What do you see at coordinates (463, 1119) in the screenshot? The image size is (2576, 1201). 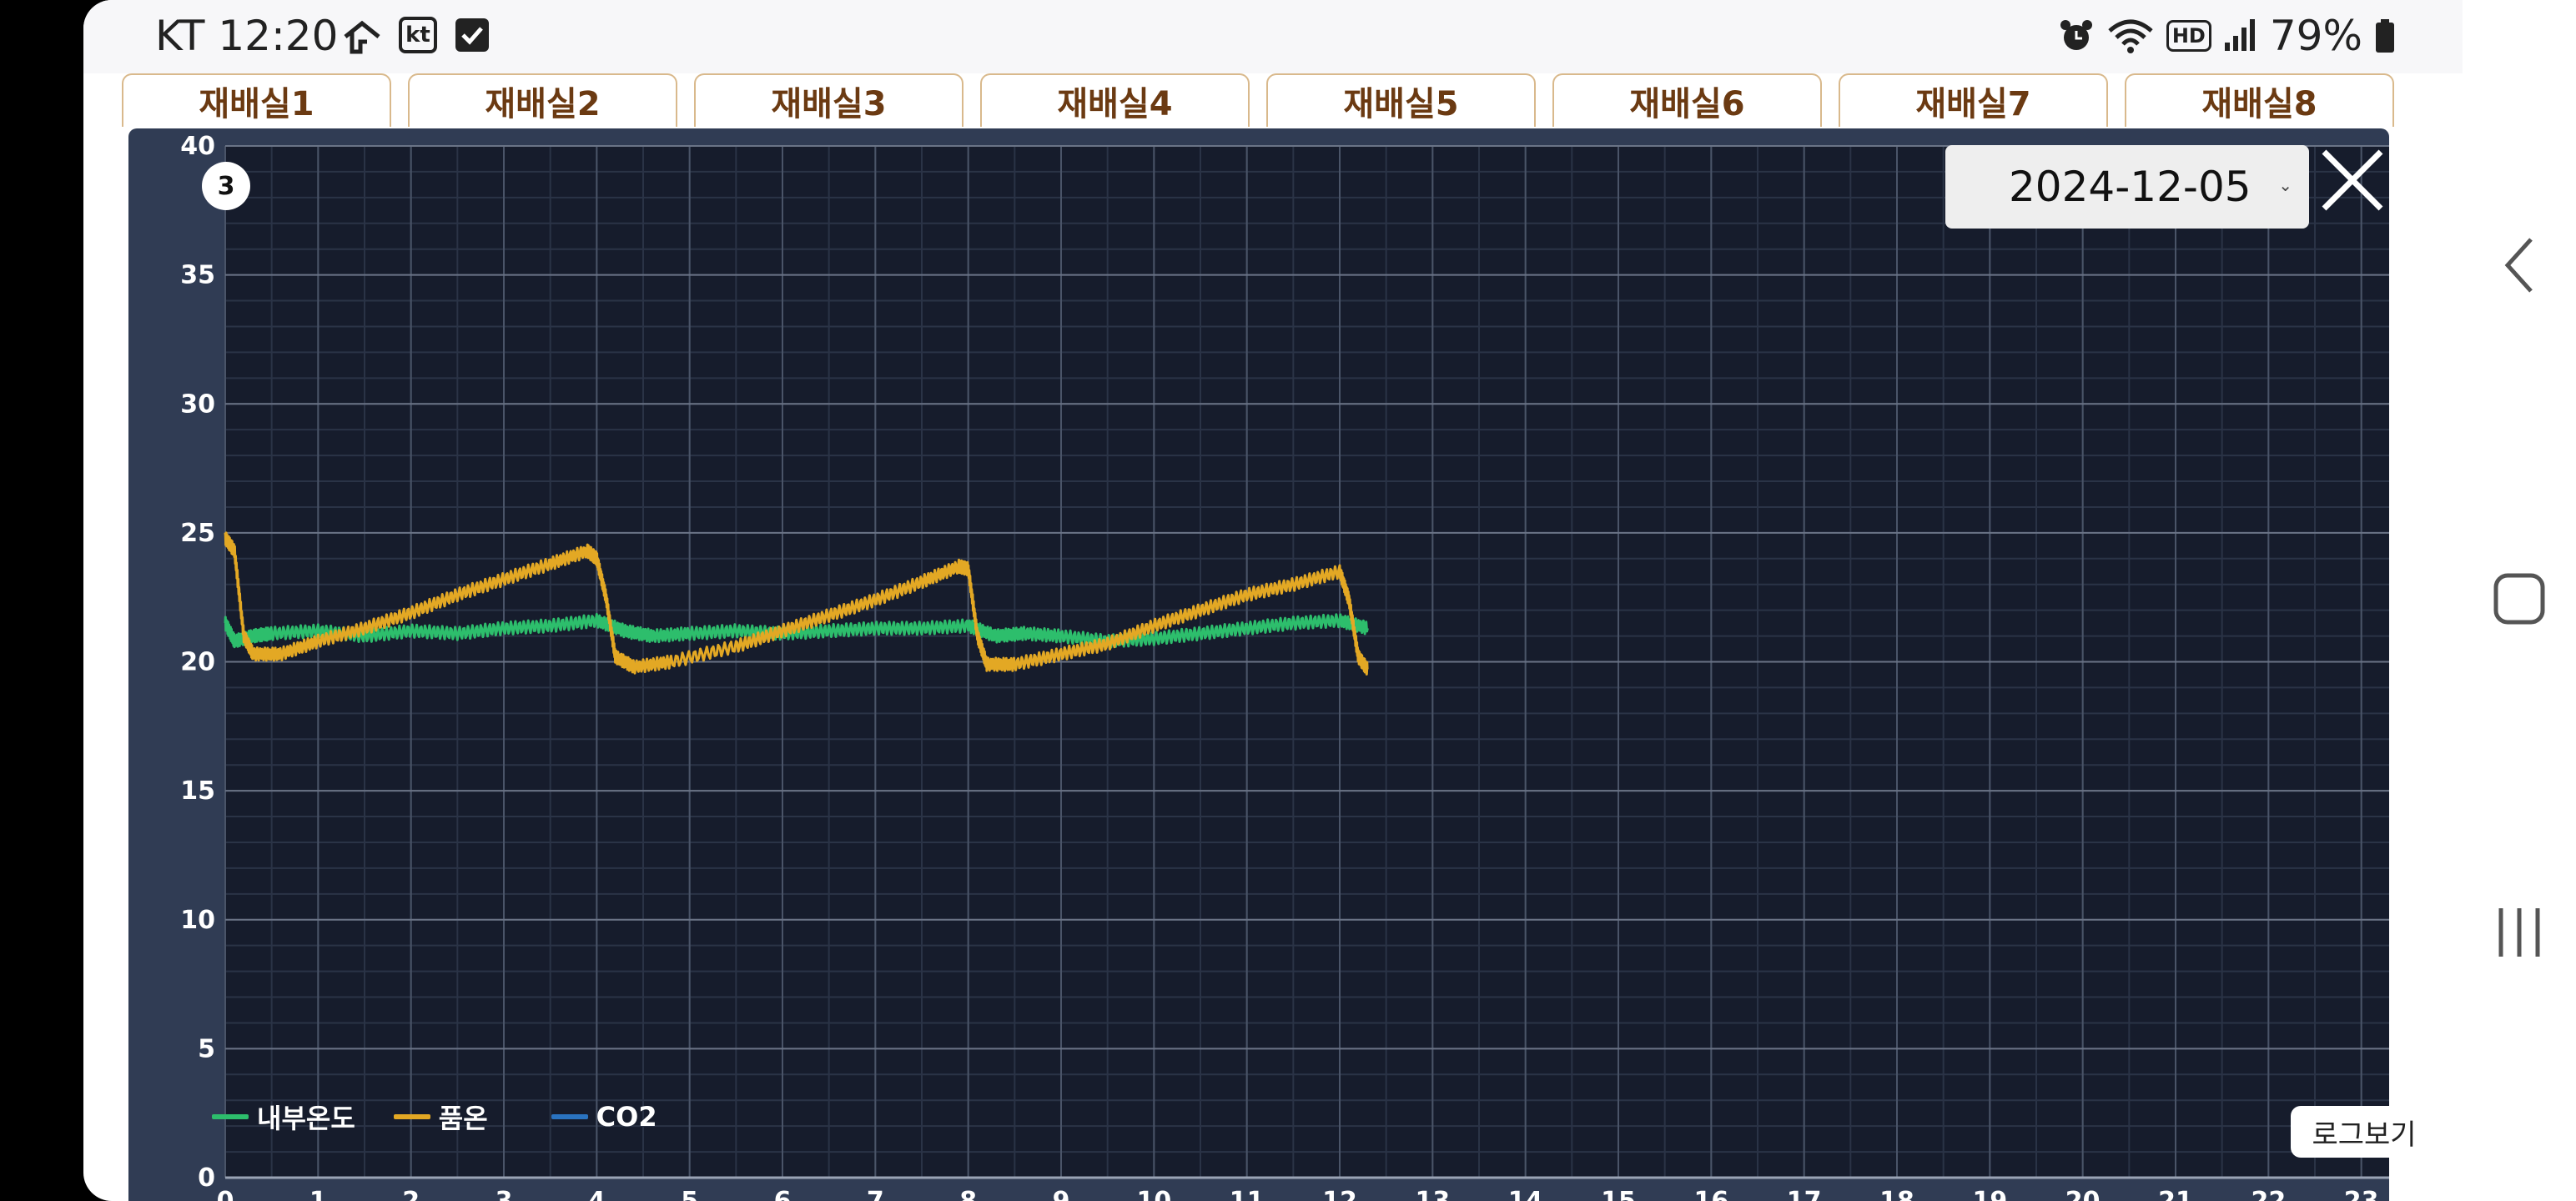 I see `legend-label: 품온` at bounding box center [463, 1119].